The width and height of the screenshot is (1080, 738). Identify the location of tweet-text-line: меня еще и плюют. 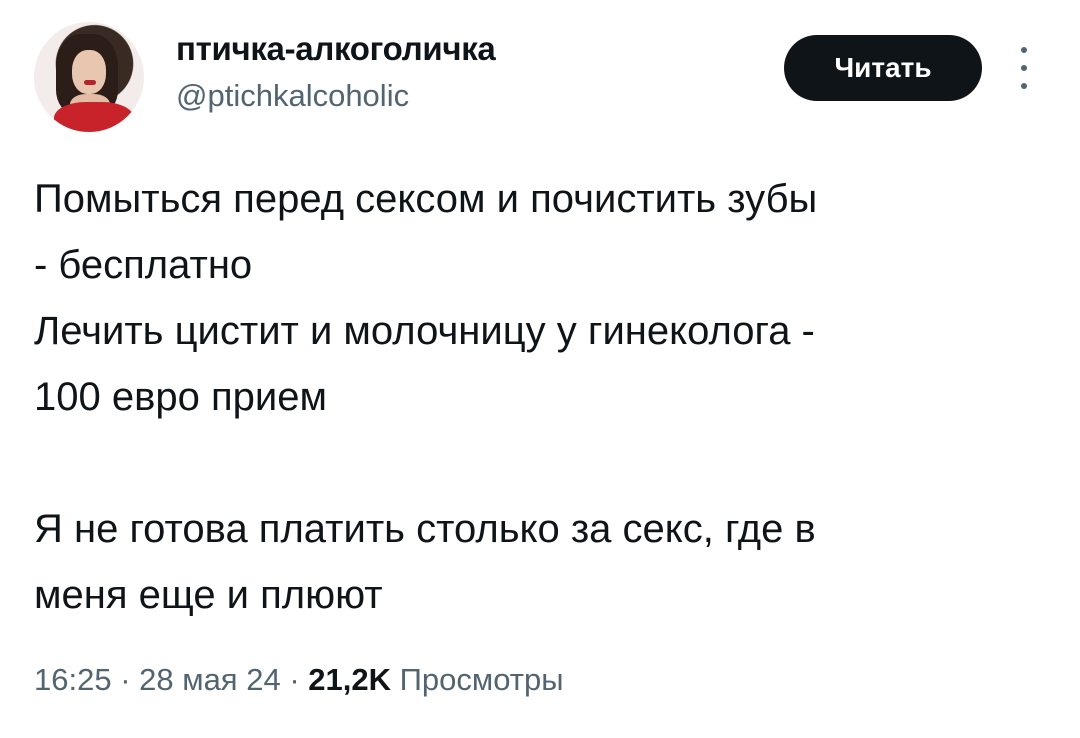
(208, 595).